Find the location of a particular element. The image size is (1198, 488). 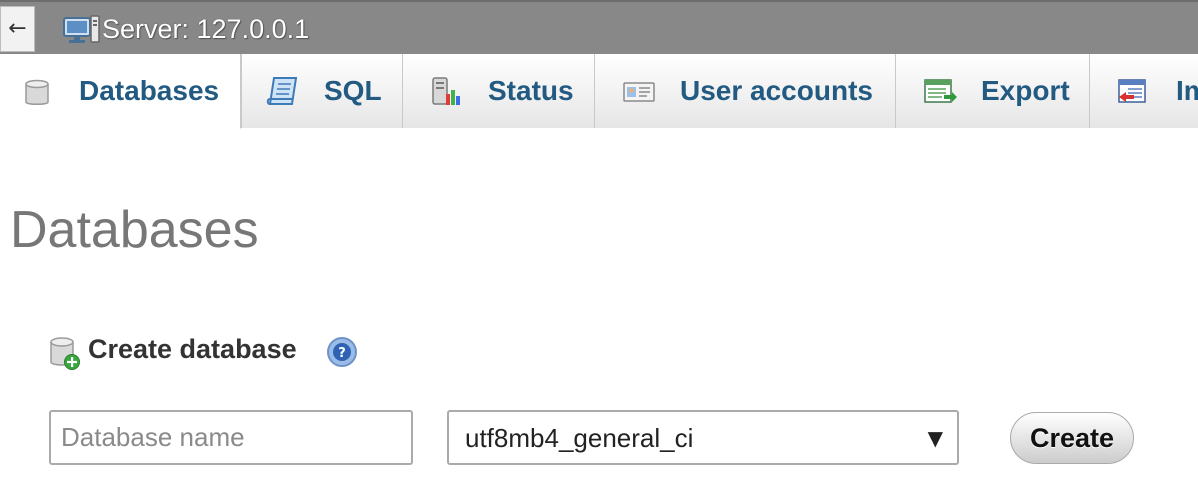

tab-label: User accounts is located at coordinates (776, 90).